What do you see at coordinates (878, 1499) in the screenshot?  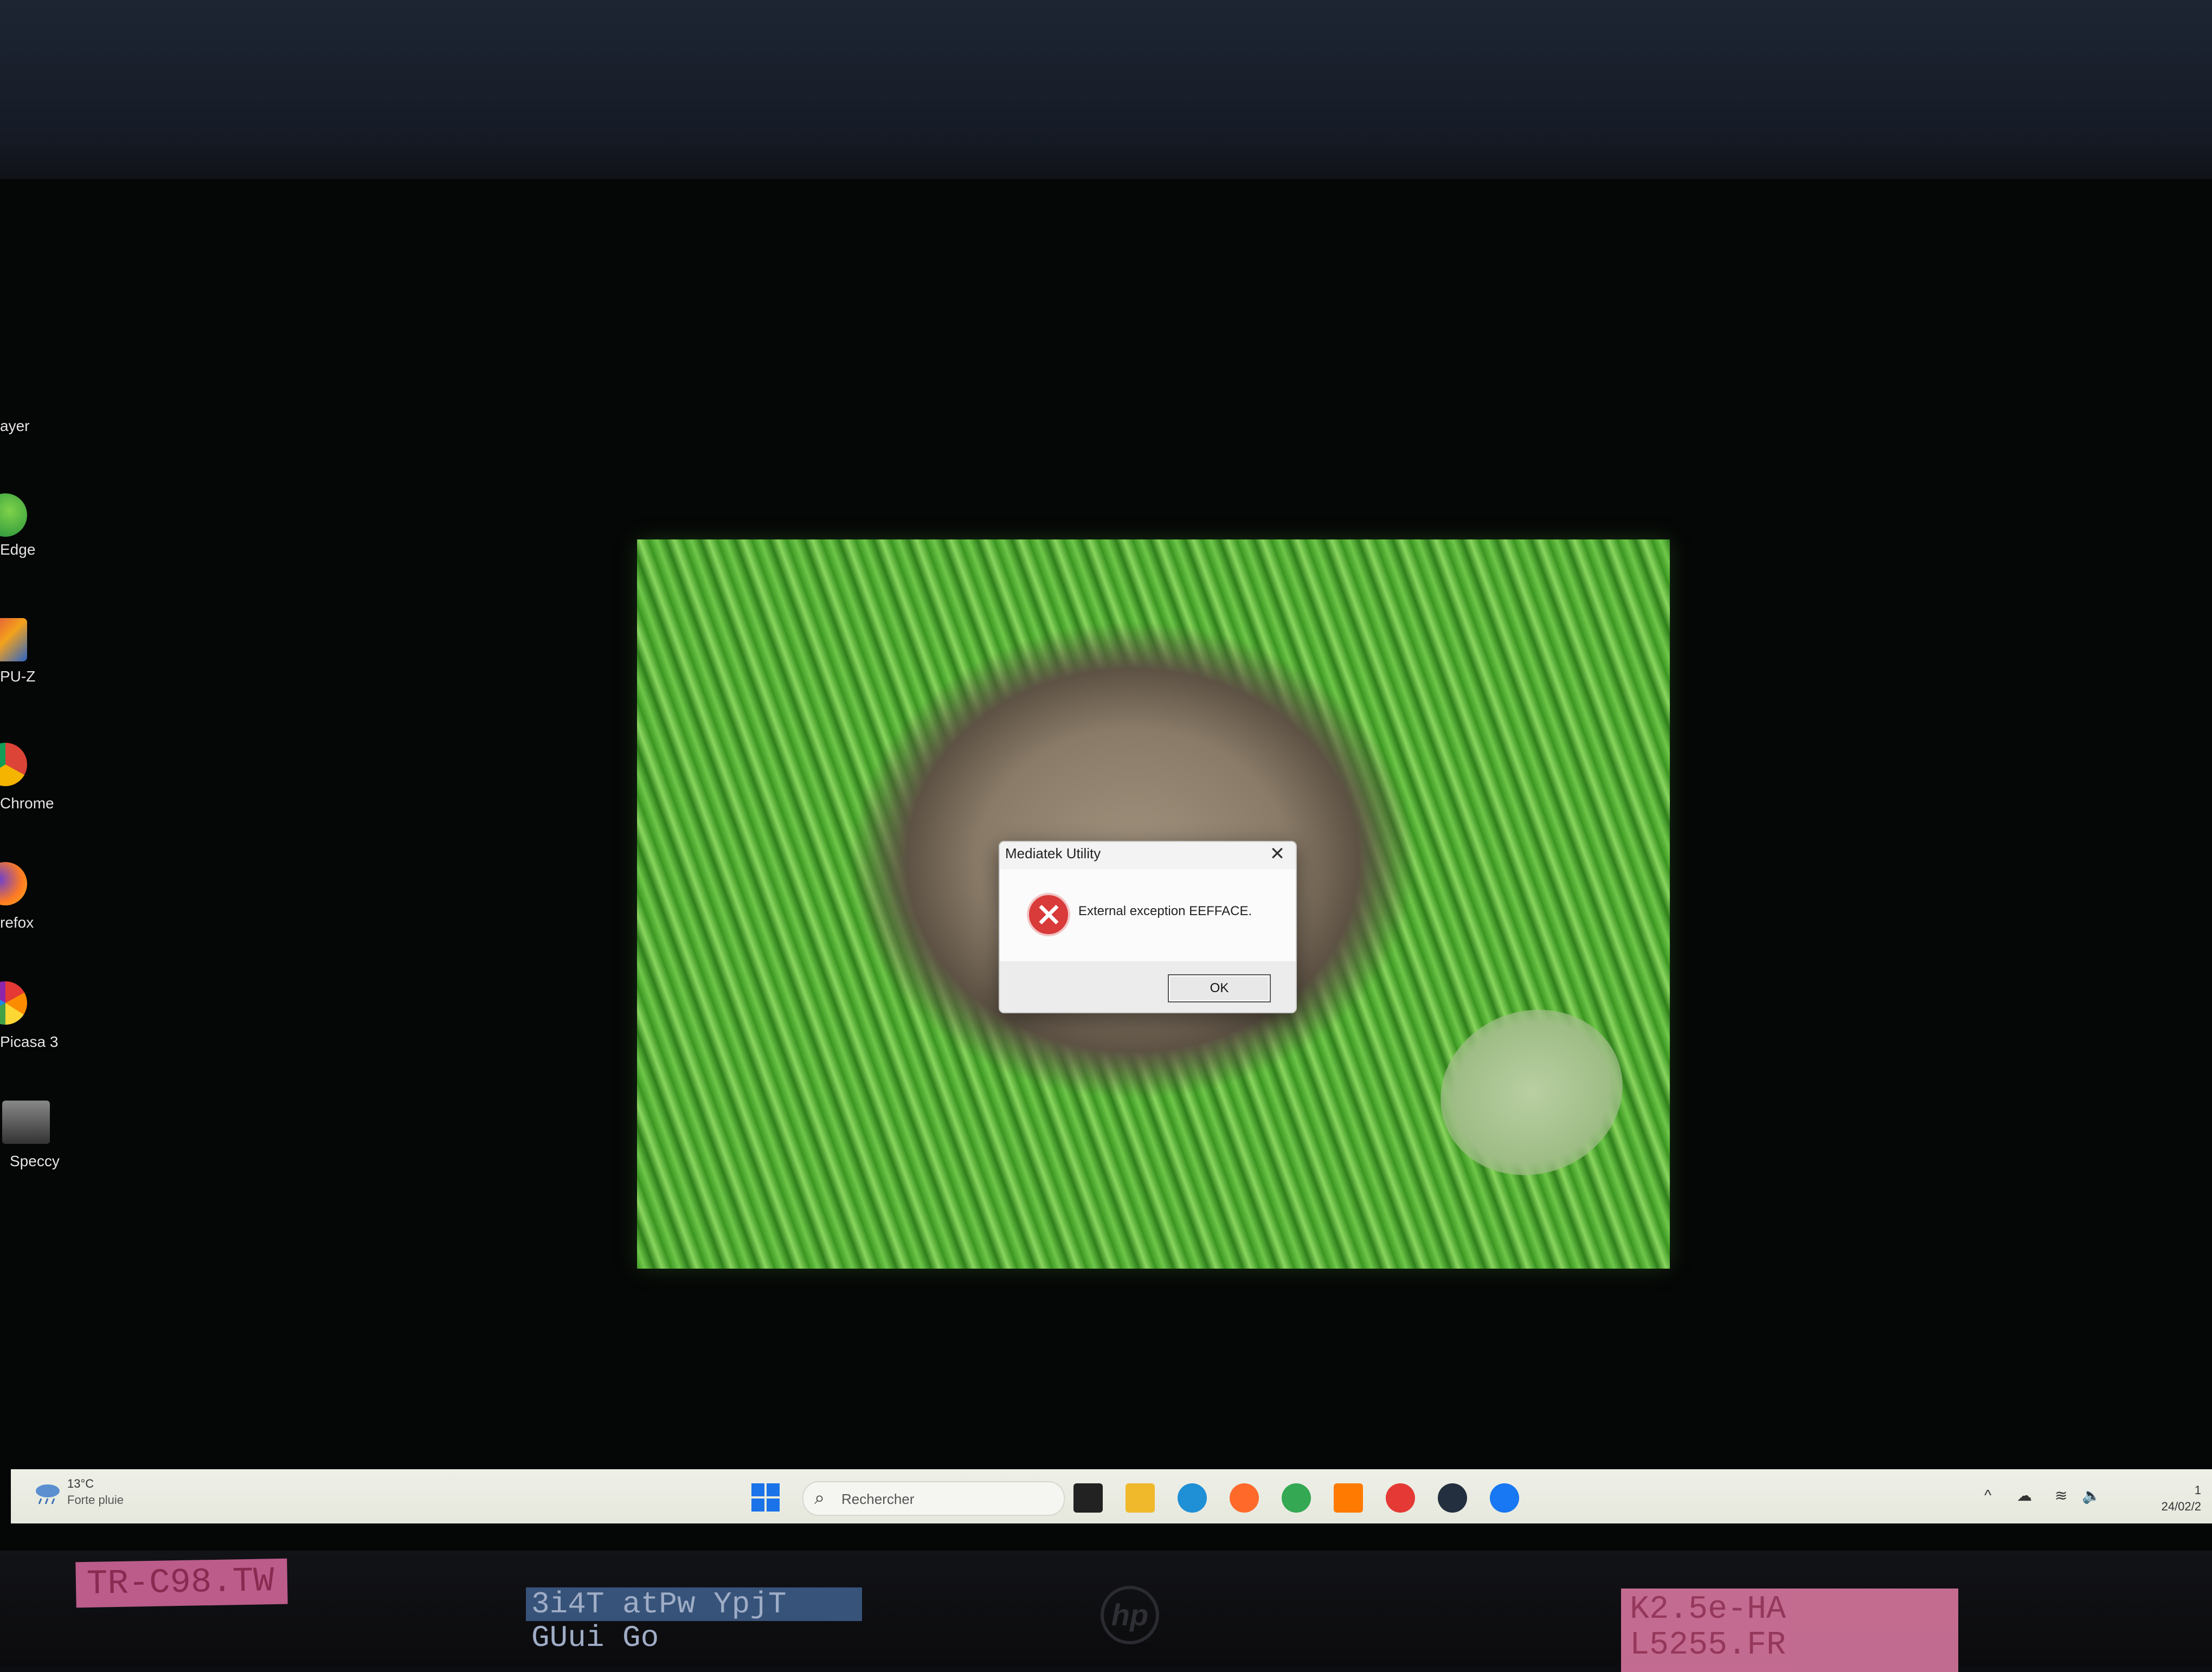 I see `search-placeholder: Rechercher` at bounding box center [878, 1499].